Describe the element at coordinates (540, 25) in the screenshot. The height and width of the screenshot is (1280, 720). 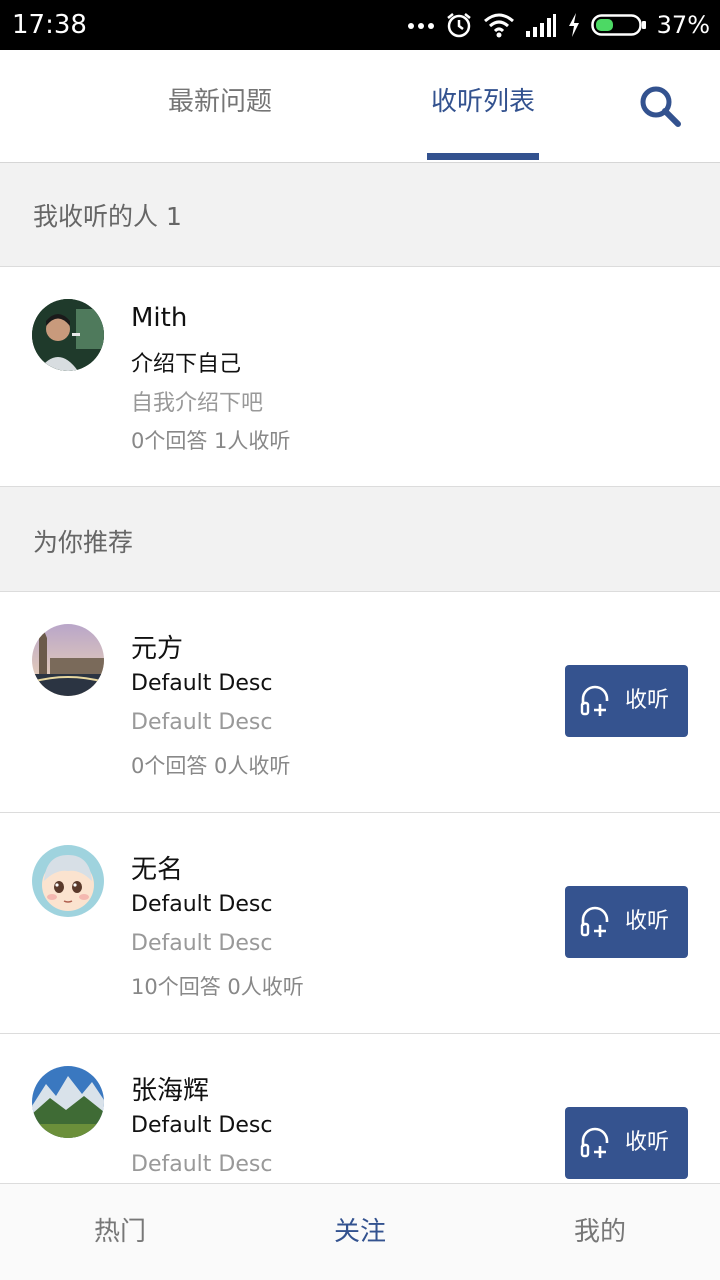
I see `signal-icon` at that location.